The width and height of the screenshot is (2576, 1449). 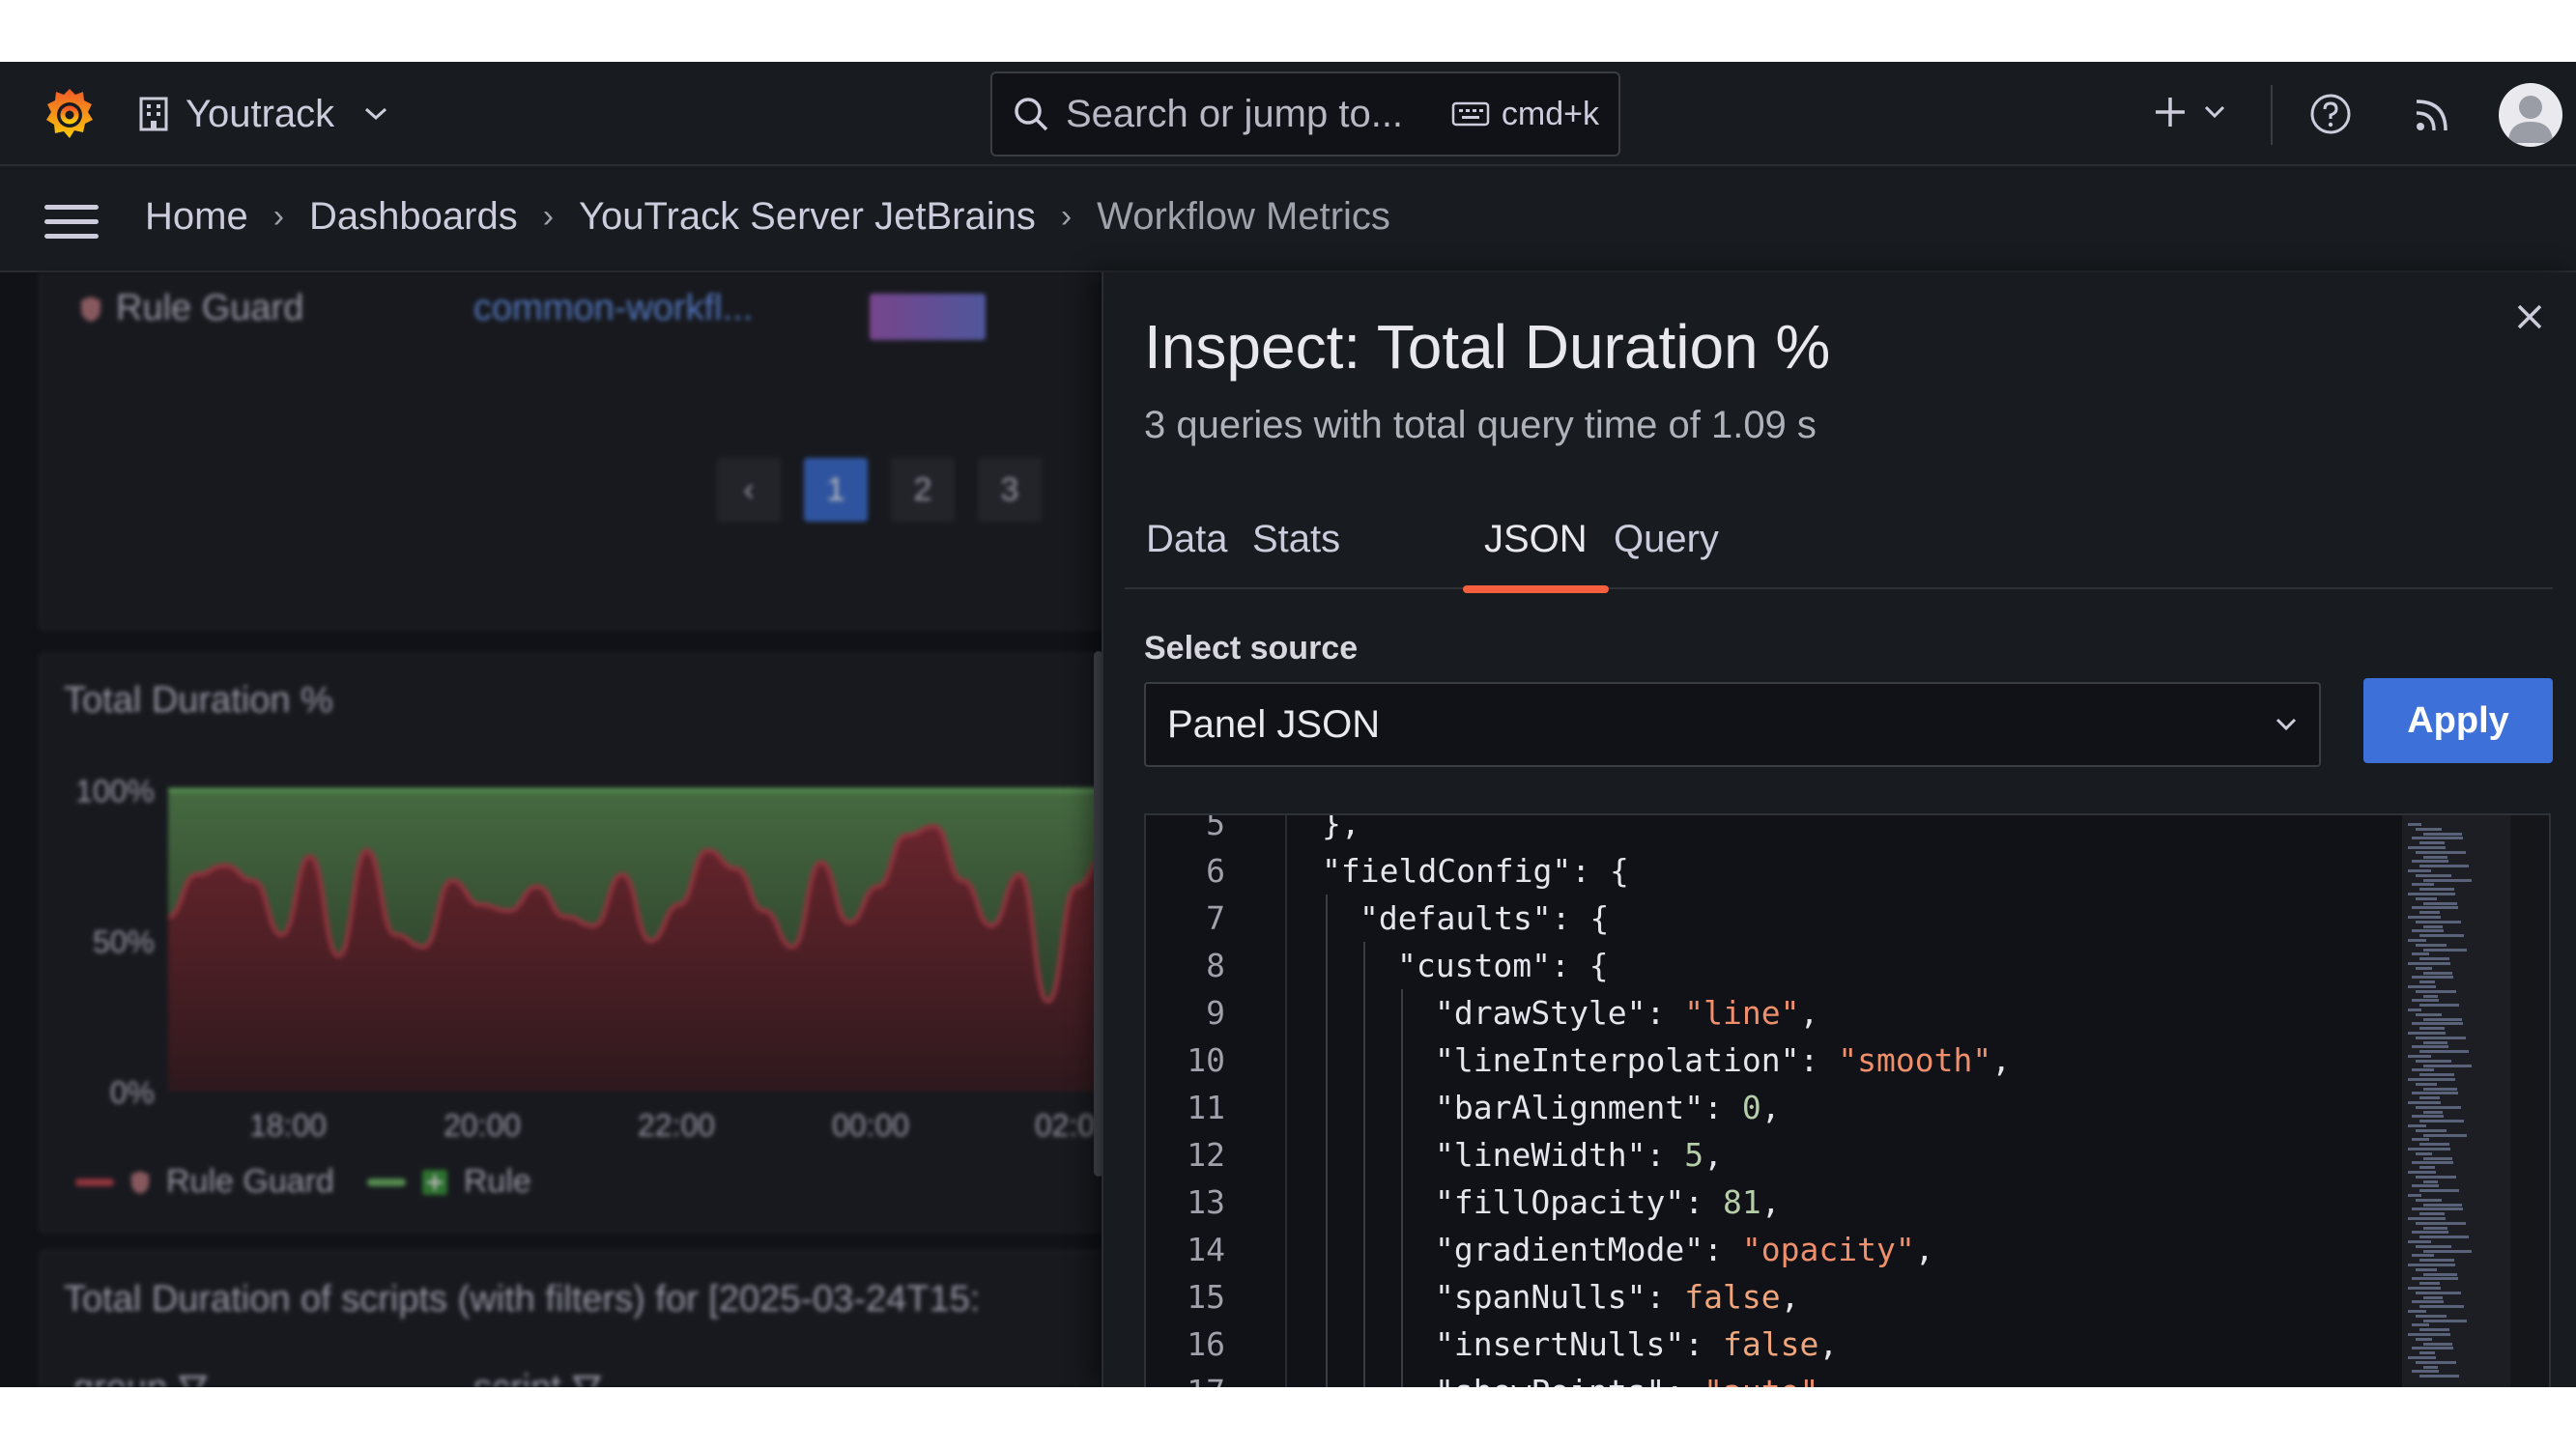 What do you see at coordinates (1525, 114) in the screenshot?
I see `search-shortcut: cmd+k` at bounding box center [1525, 114].